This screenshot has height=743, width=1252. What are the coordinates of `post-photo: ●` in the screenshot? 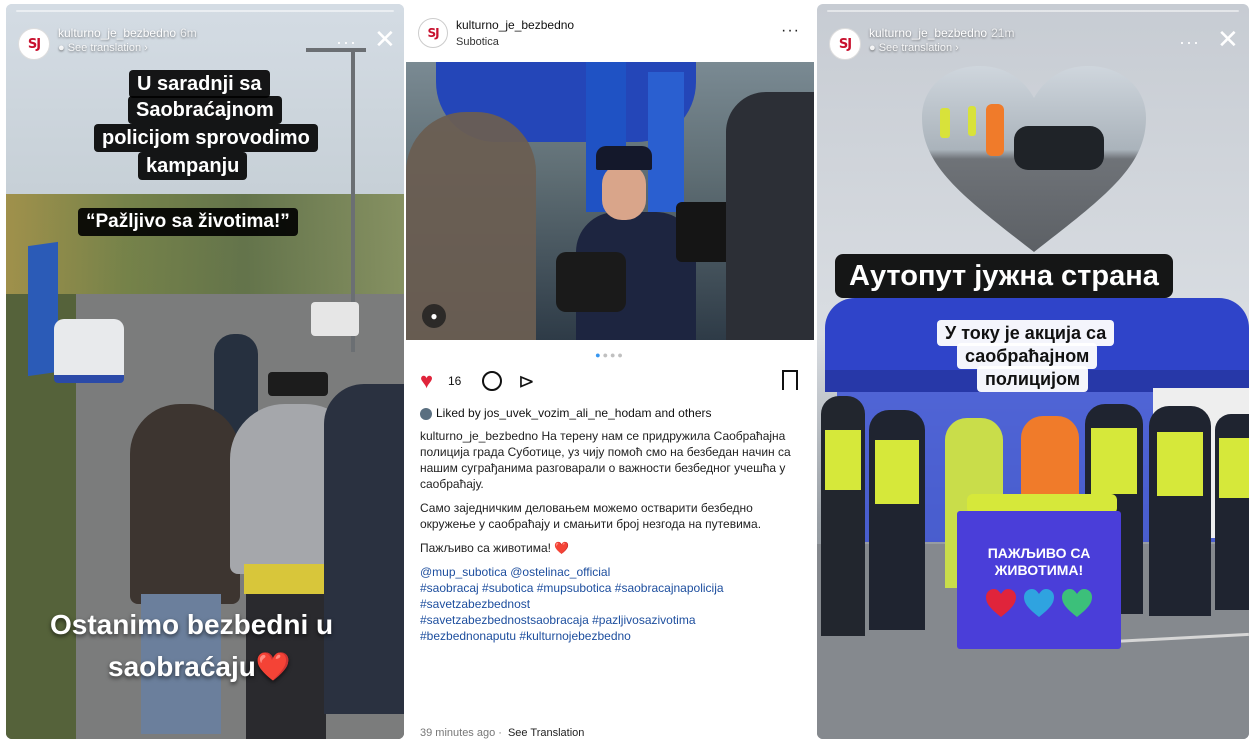 It's located at (610, 201).